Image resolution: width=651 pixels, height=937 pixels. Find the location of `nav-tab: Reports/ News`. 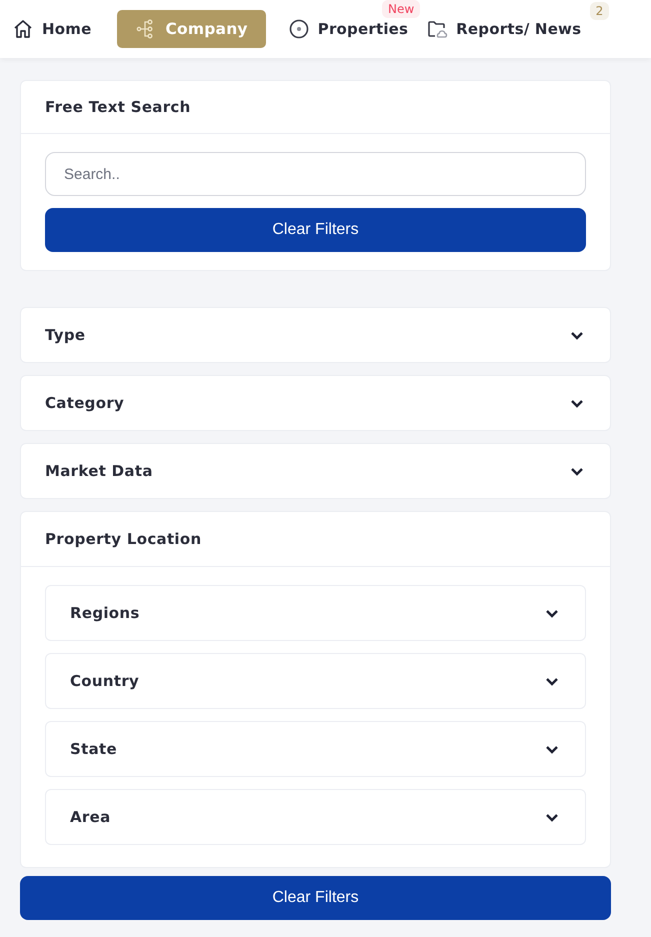

nav-tab: Reports/ News is located at coordinates (508, 29).